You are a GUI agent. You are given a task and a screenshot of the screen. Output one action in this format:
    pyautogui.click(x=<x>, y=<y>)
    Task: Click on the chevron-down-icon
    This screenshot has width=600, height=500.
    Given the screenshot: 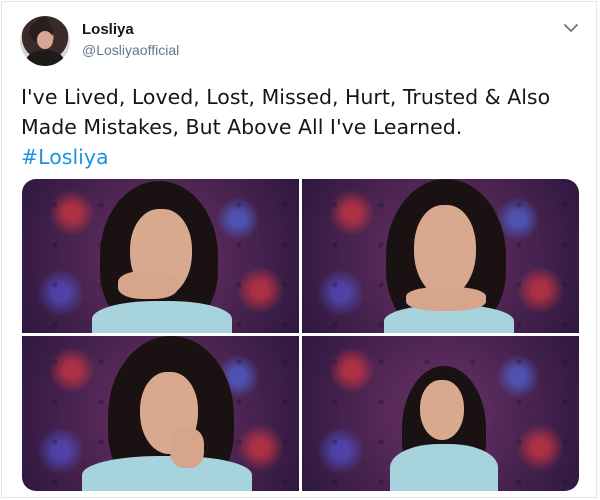 What is the action you would take?
    pyautogui.click(x=571, y=29)
    